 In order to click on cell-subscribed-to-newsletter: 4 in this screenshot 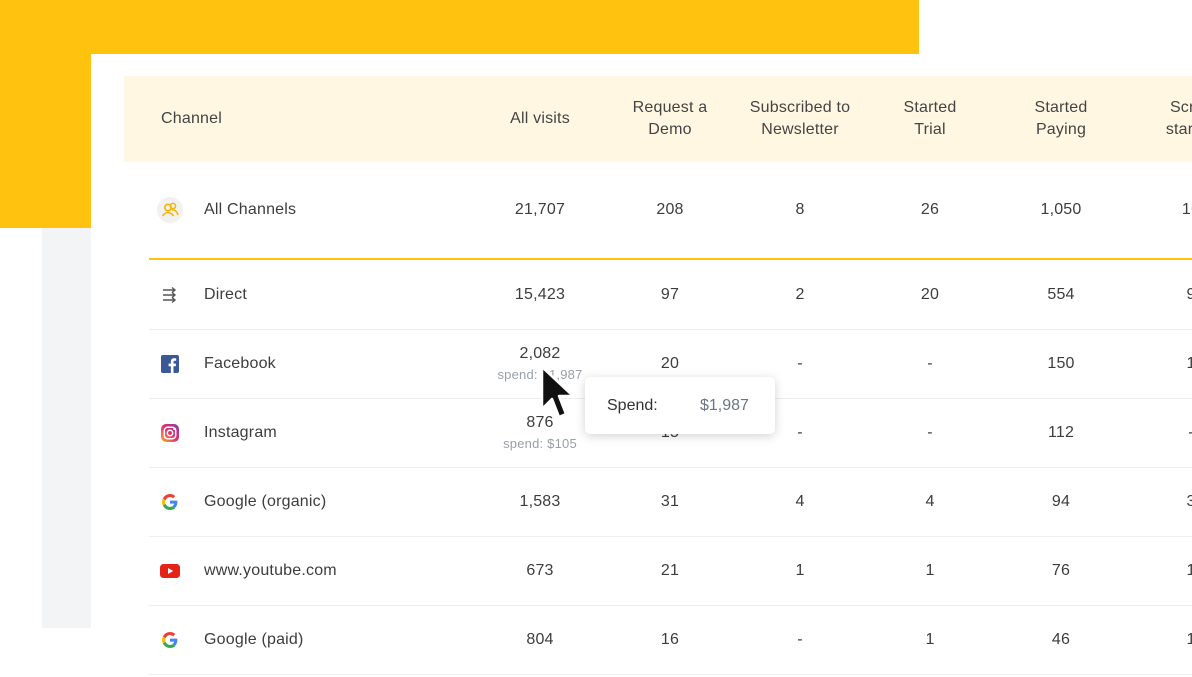, I will do `click(800, 501)`.